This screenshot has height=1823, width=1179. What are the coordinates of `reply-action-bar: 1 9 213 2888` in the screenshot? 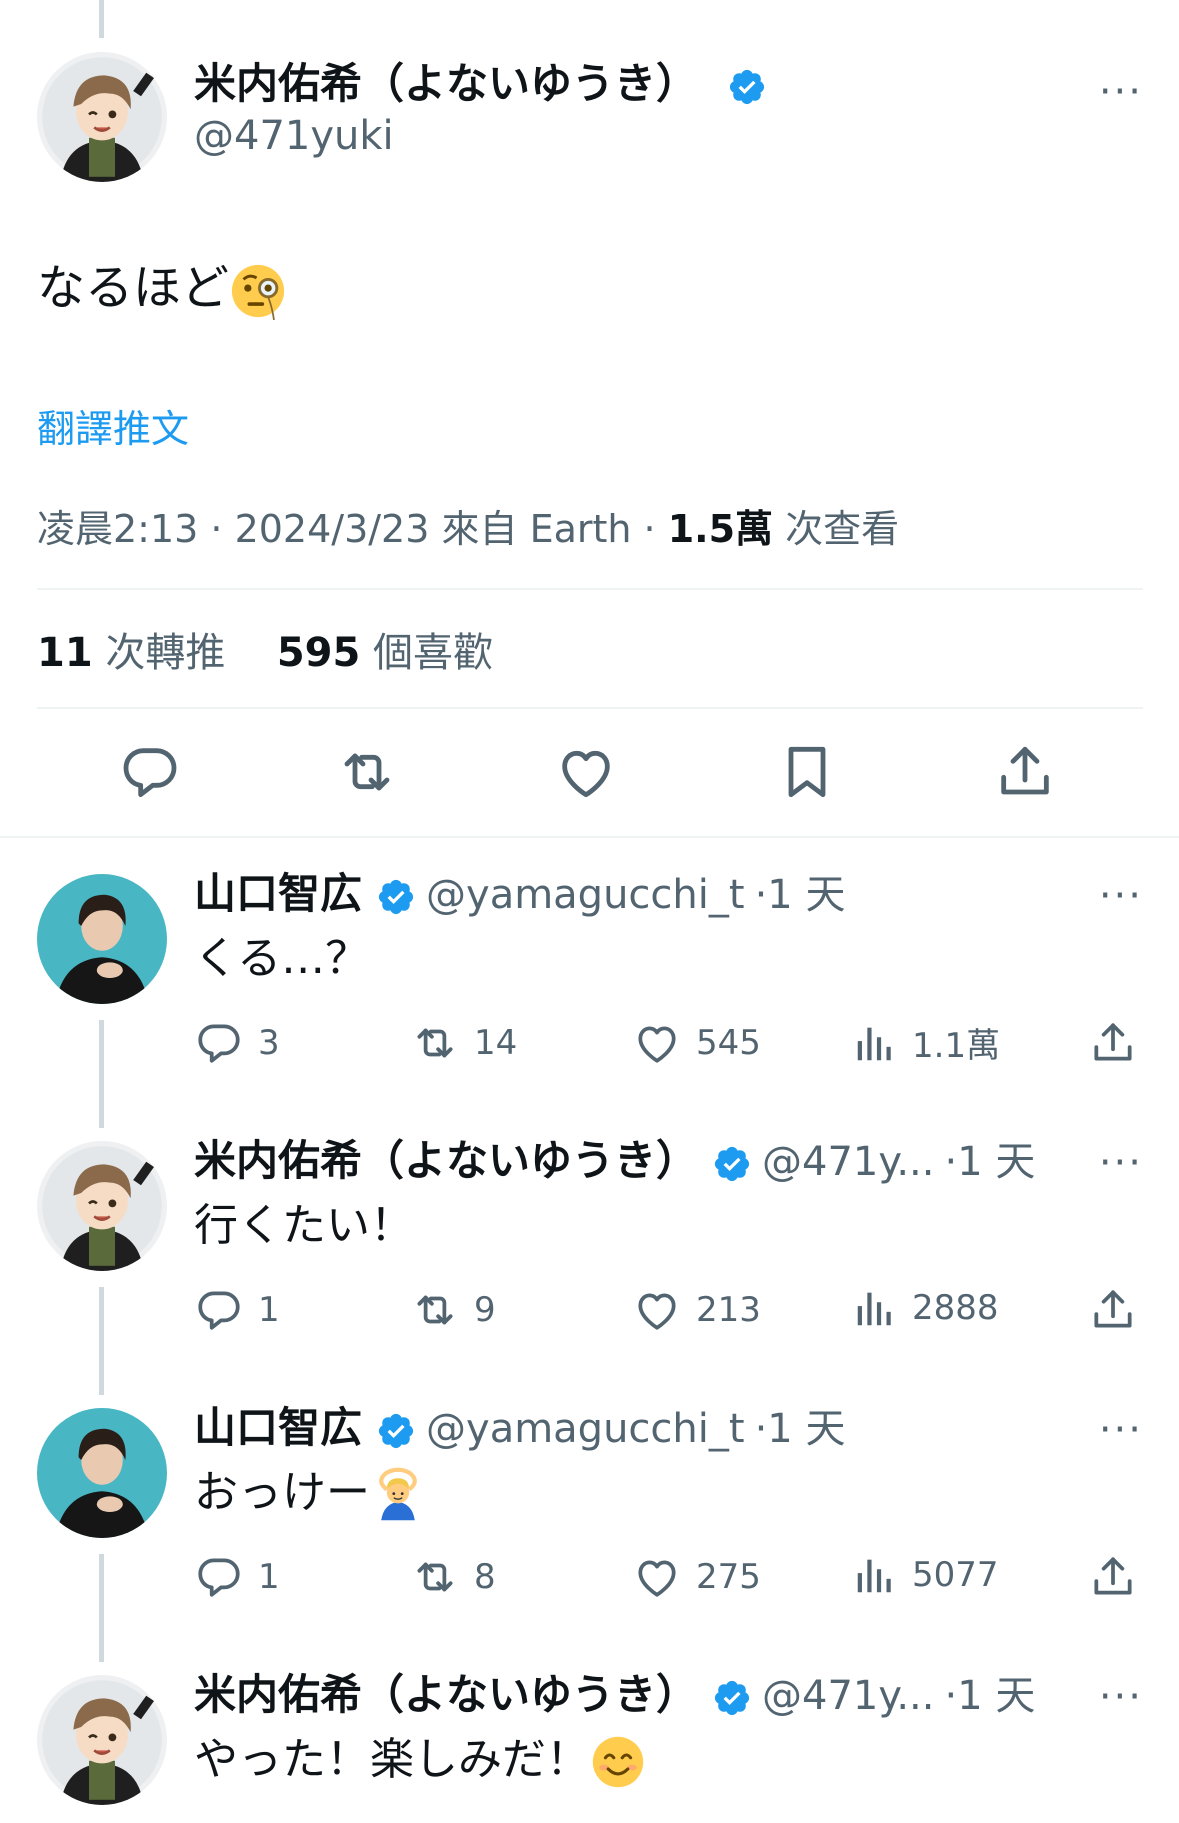 It's located at (589, 1313).